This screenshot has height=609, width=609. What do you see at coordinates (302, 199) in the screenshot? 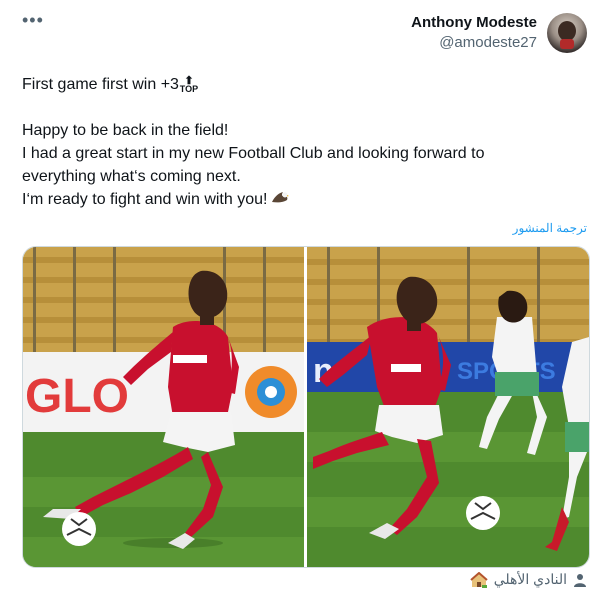
I see `tweet-line-5: I‘m ready to fight and win with you!` at bounding box center [302, 199].